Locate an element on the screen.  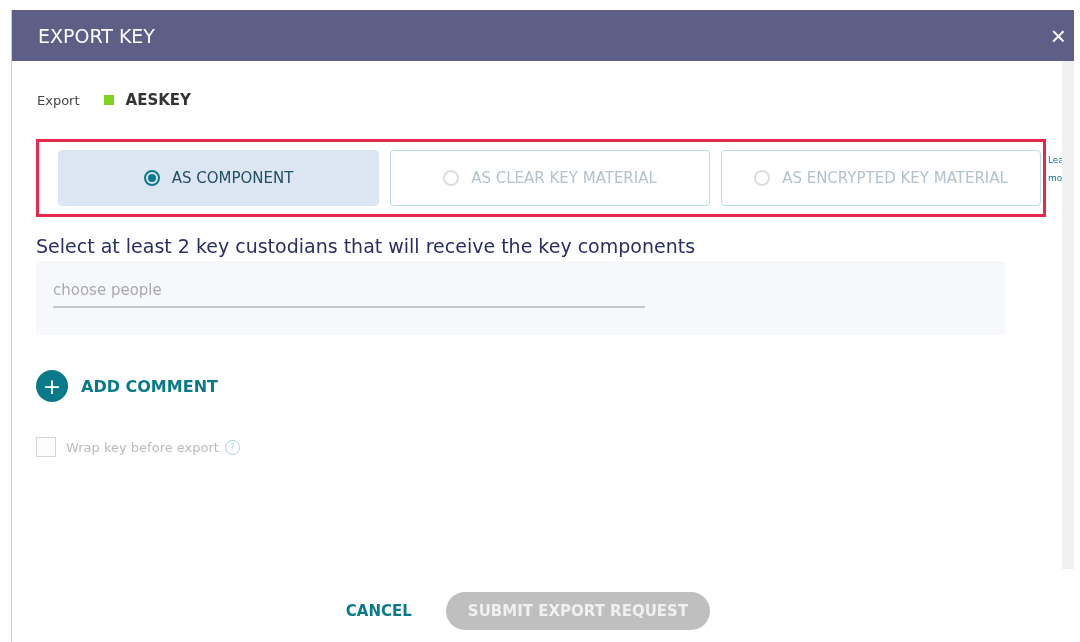
key-name: AESKEY is located at coordinates (158, 100).